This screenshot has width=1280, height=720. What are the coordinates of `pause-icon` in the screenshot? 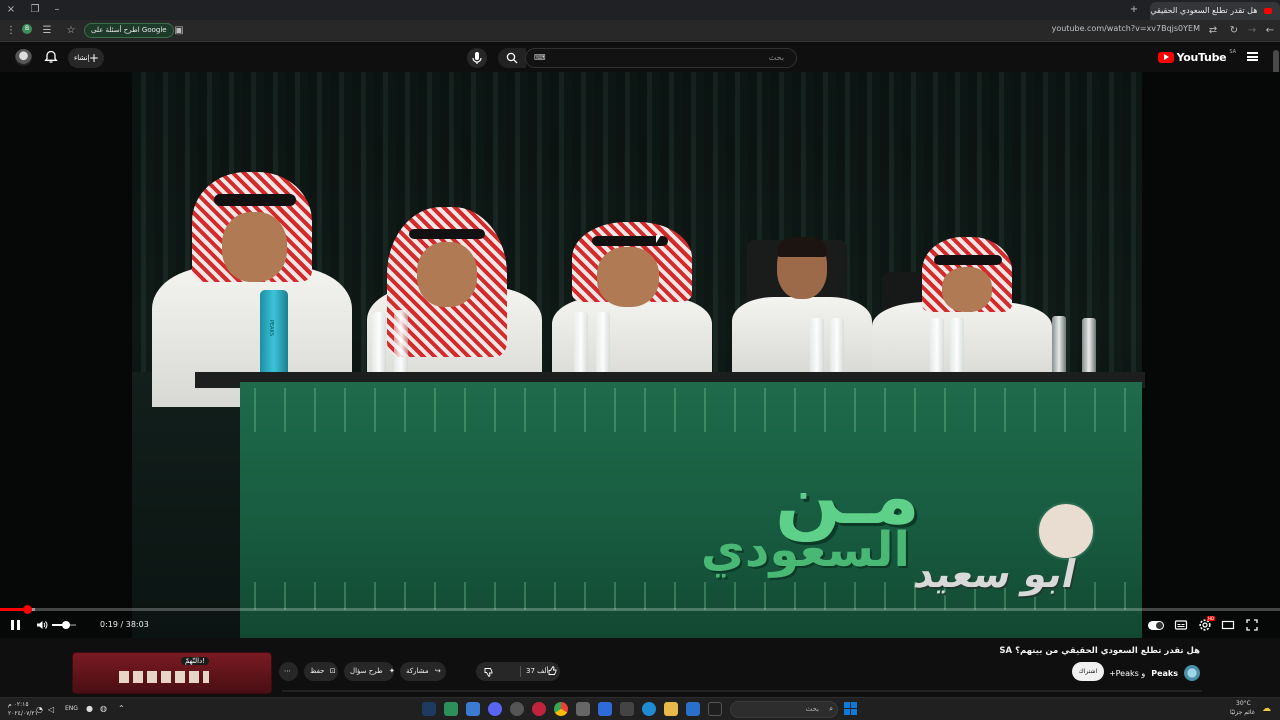 It's located at (15, 625).